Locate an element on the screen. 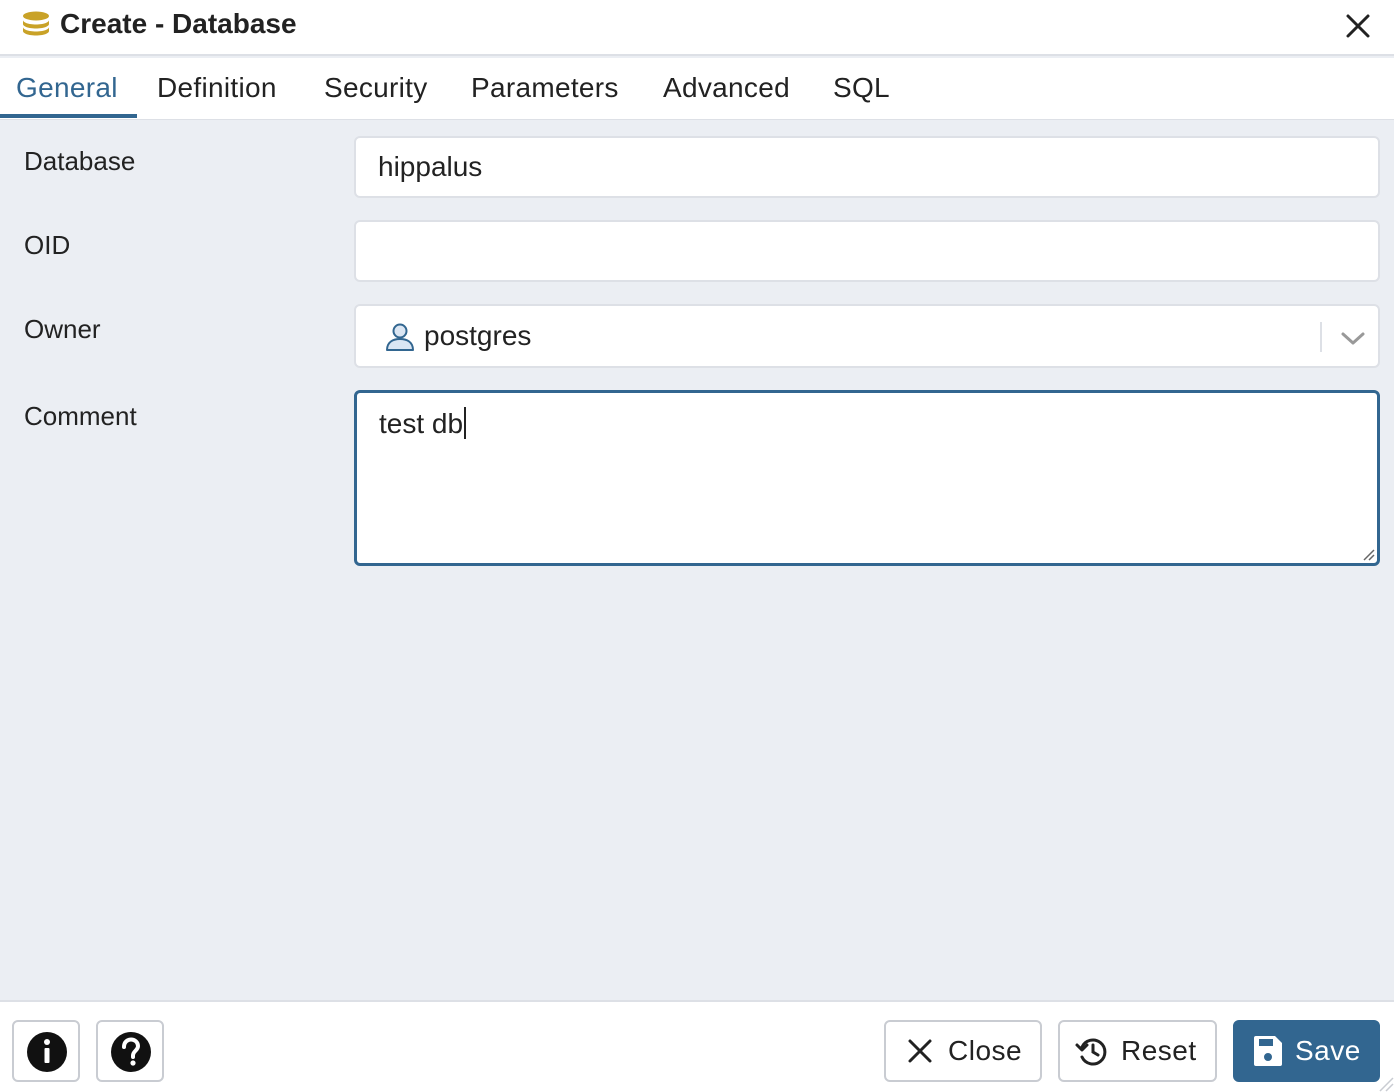 This screenshot has width=1394, height=1092. comment-label: Comment is located at coordinates (80, 416).